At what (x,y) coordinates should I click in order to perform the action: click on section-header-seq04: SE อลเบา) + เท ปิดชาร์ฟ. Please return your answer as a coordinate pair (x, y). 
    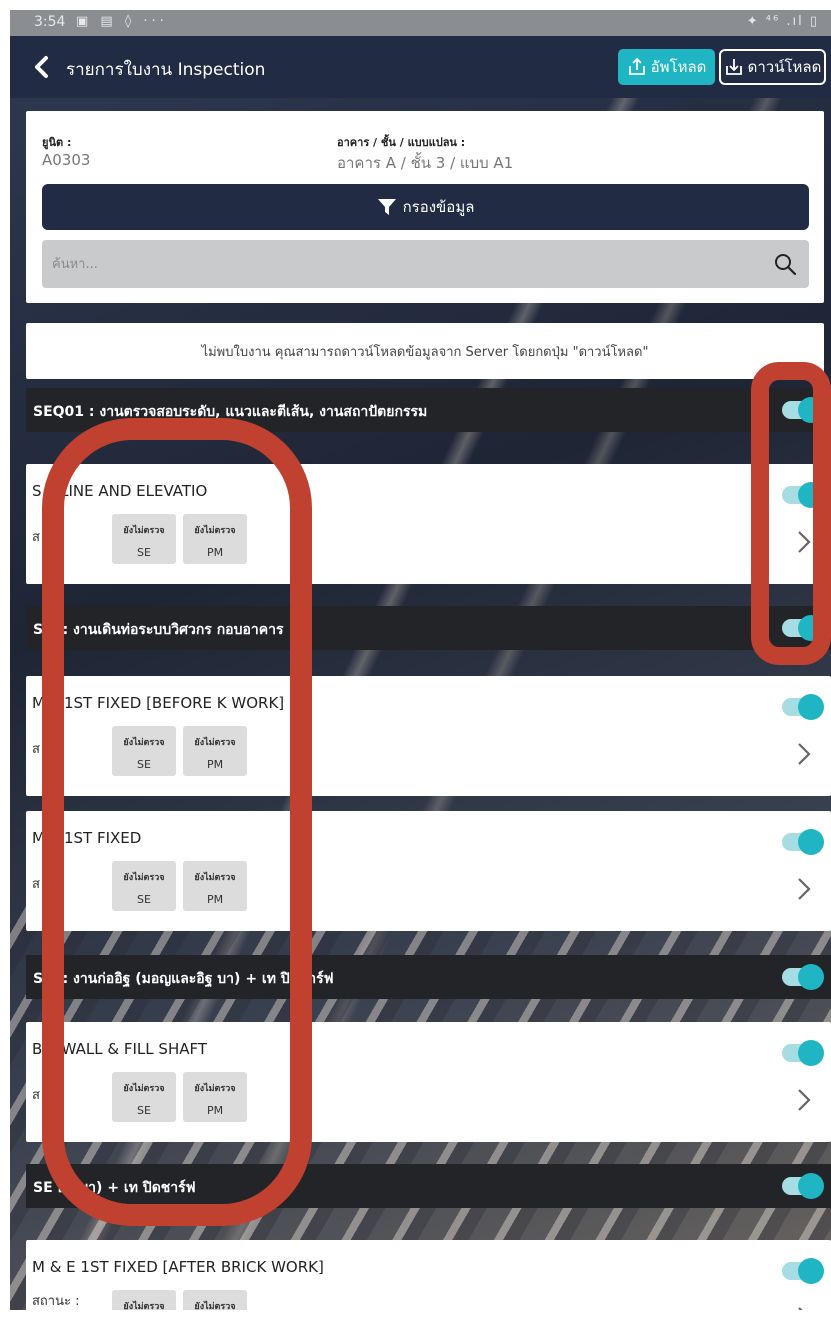
    Looking at the image, I should click on (428, 1186).